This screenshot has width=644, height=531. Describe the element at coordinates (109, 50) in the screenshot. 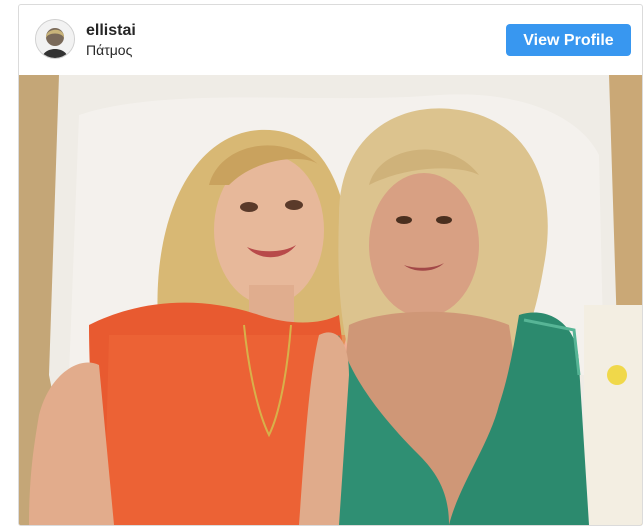

I see `location: Πάτμος` at that location.